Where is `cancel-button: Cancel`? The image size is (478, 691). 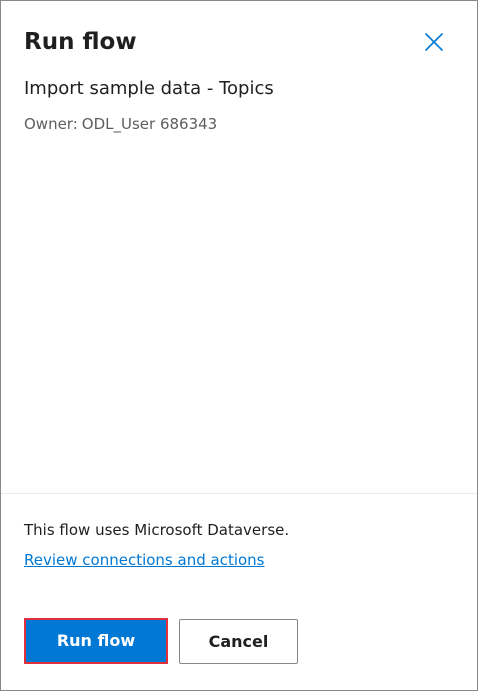
cancel-button: Cancel is located at coordinates (238, 641).